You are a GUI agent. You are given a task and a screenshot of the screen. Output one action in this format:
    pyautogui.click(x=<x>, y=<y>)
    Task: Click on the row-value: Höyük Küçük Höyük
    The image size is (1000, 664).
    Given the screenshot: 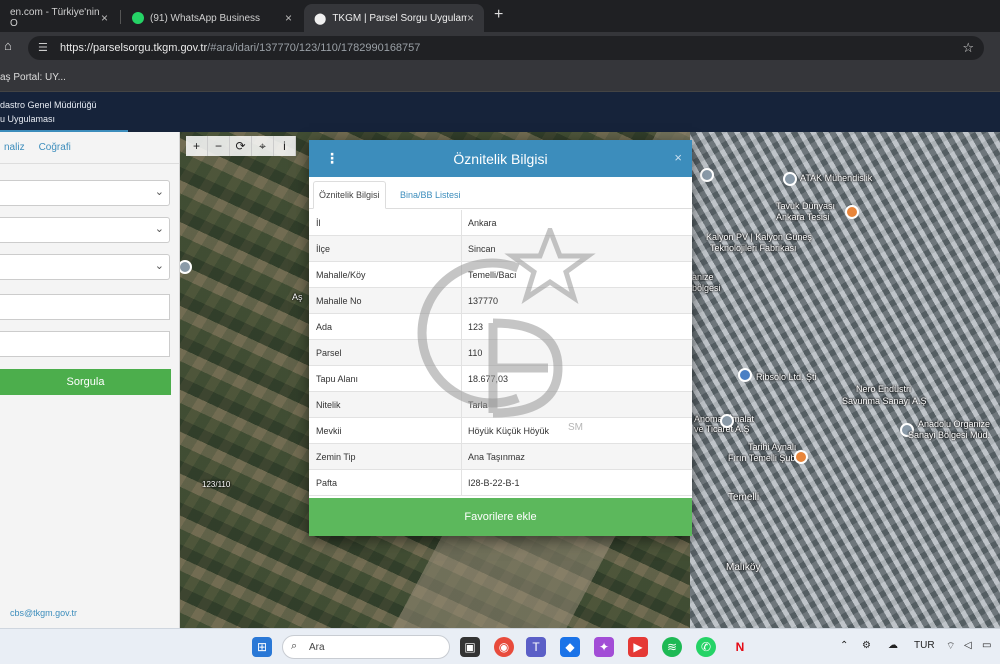 What is the action you would take?
    pyautogui.click(x=509, y=431)
    